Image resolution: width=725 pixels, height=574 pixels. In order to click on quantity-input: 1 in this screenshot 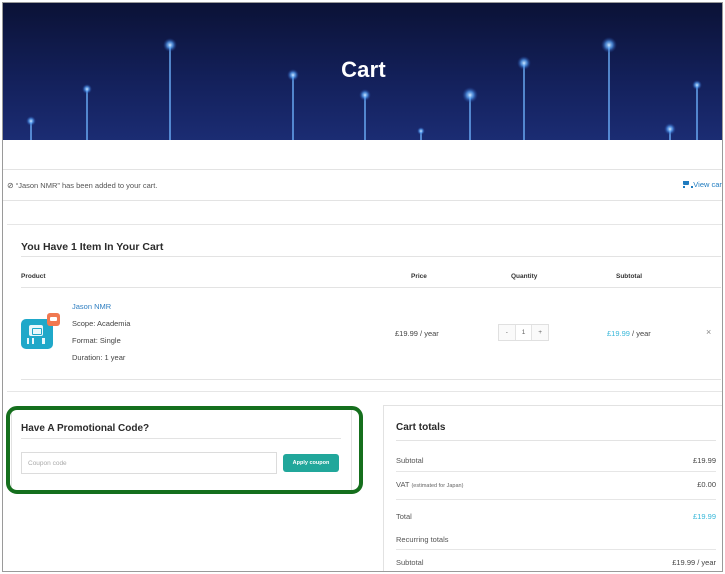, I will do `click(523, 332)`.